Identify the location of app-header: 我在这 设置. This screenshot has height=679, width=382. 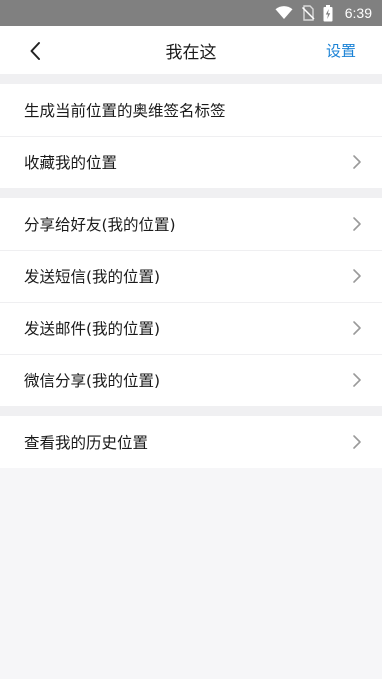
(191, 50).